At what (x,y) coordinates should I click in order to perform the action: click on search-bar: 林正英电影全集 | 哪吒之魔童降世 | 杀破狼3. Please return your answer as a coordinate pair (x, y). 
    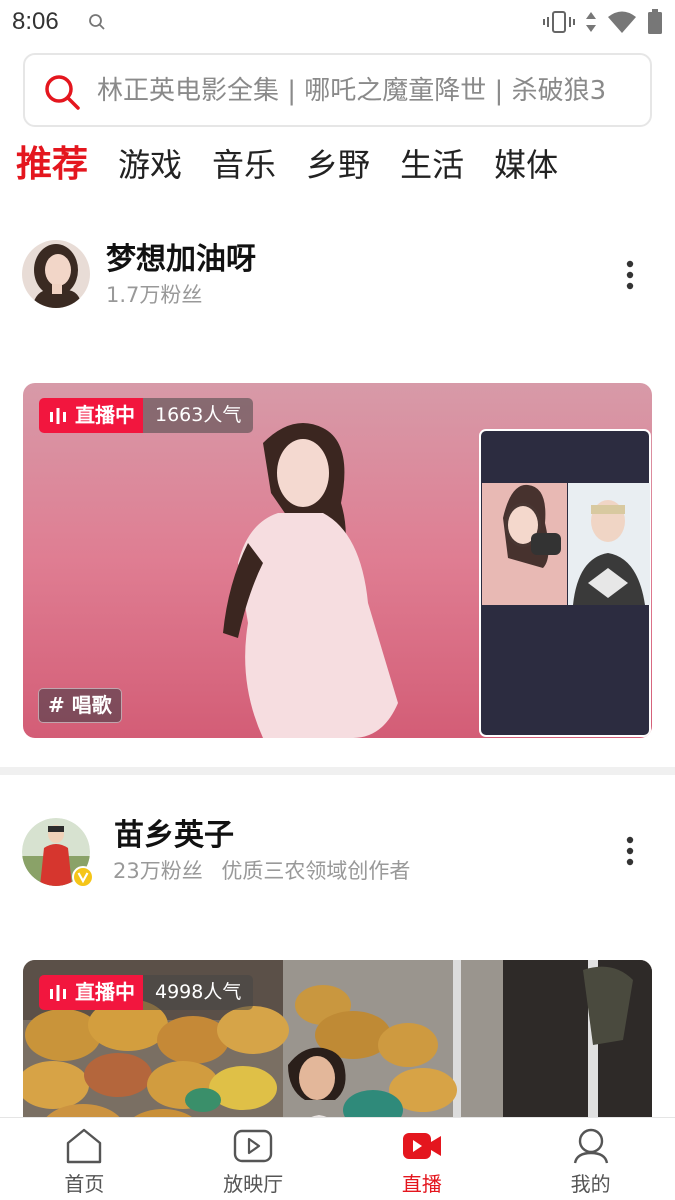
    Looking at the image, I should click on (337, 90).